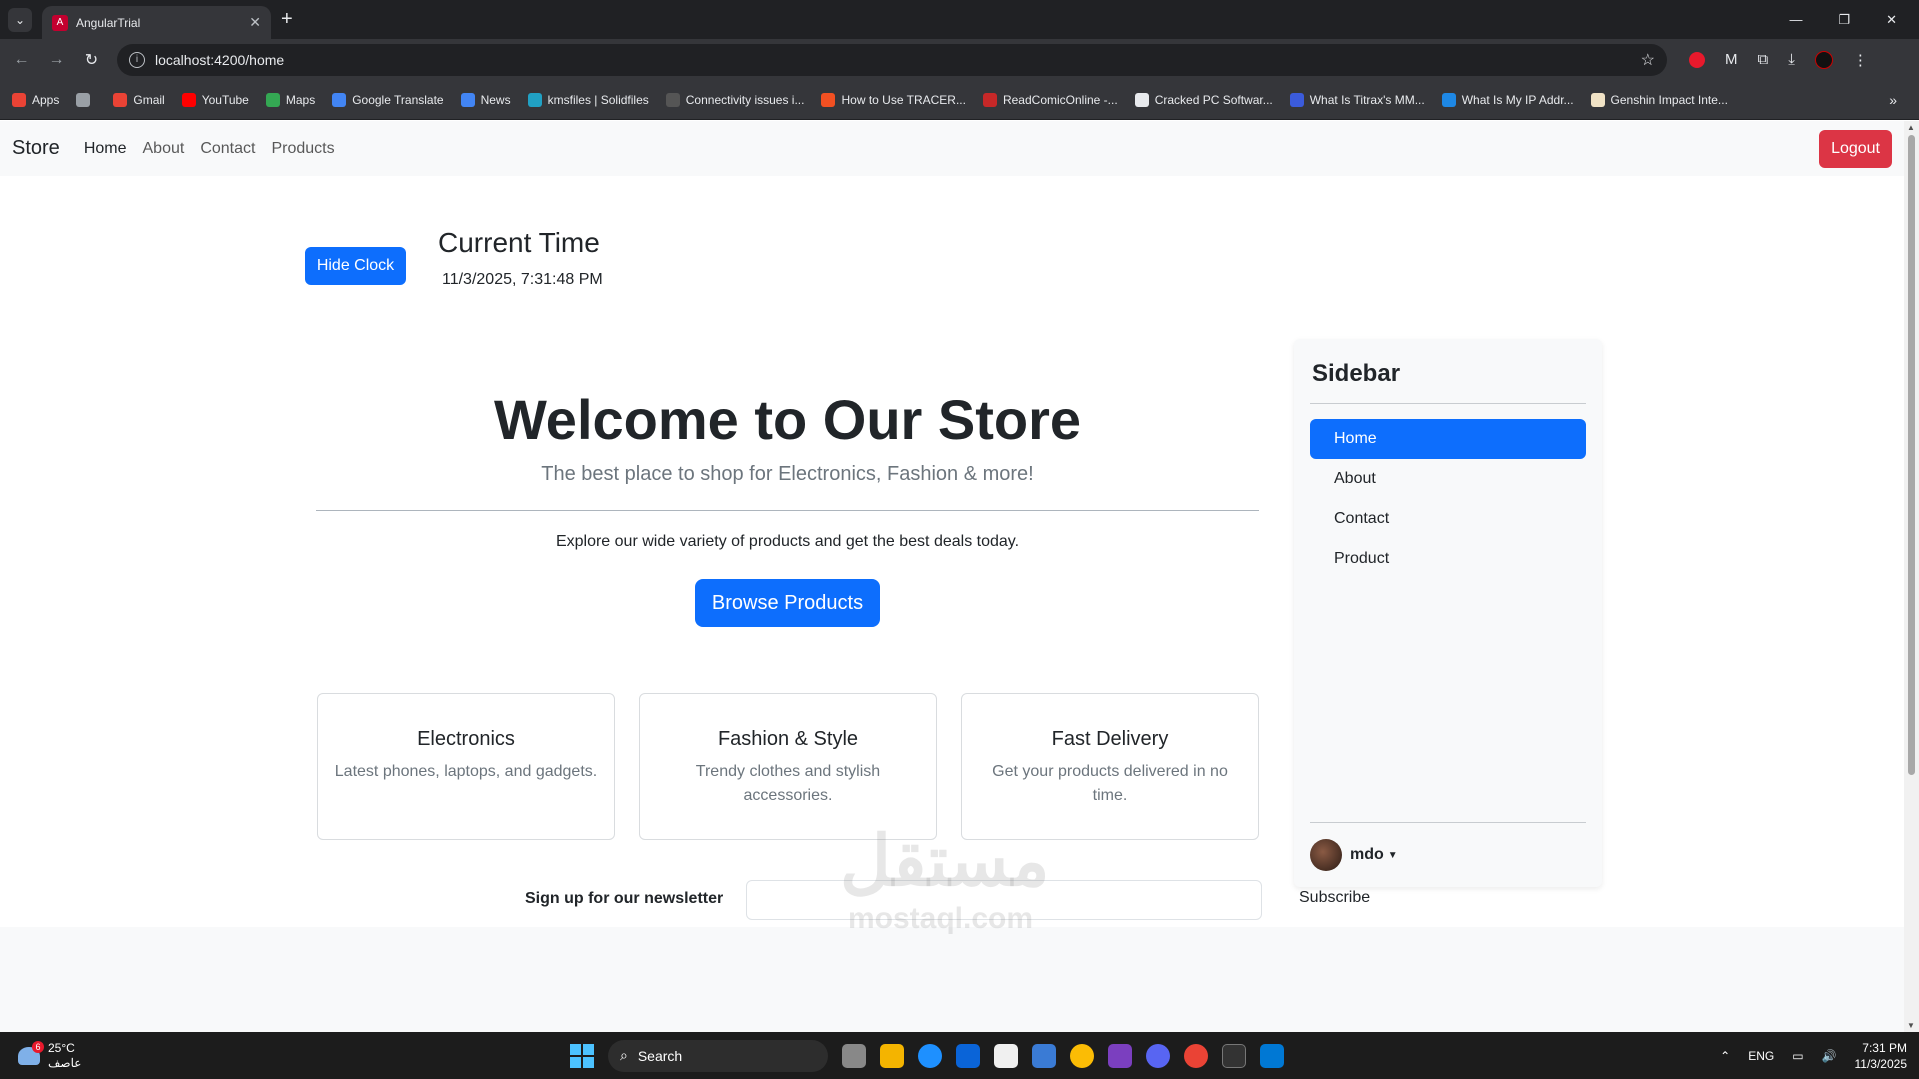  What do you see at coordinates (398, 99) in the screenshot?
I see `bookmark-label: Google Translate` at bounding box center [398, 99].